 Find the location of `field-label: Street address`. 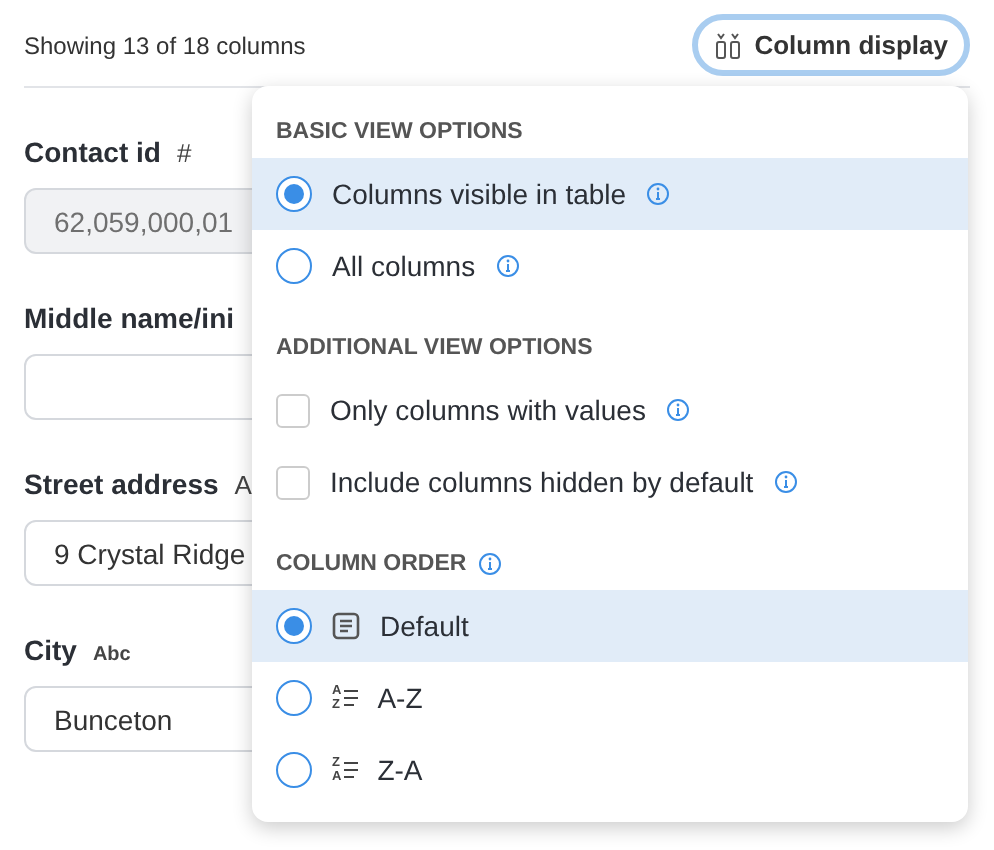

field-label: Street address is located at coordinates (121, 484).